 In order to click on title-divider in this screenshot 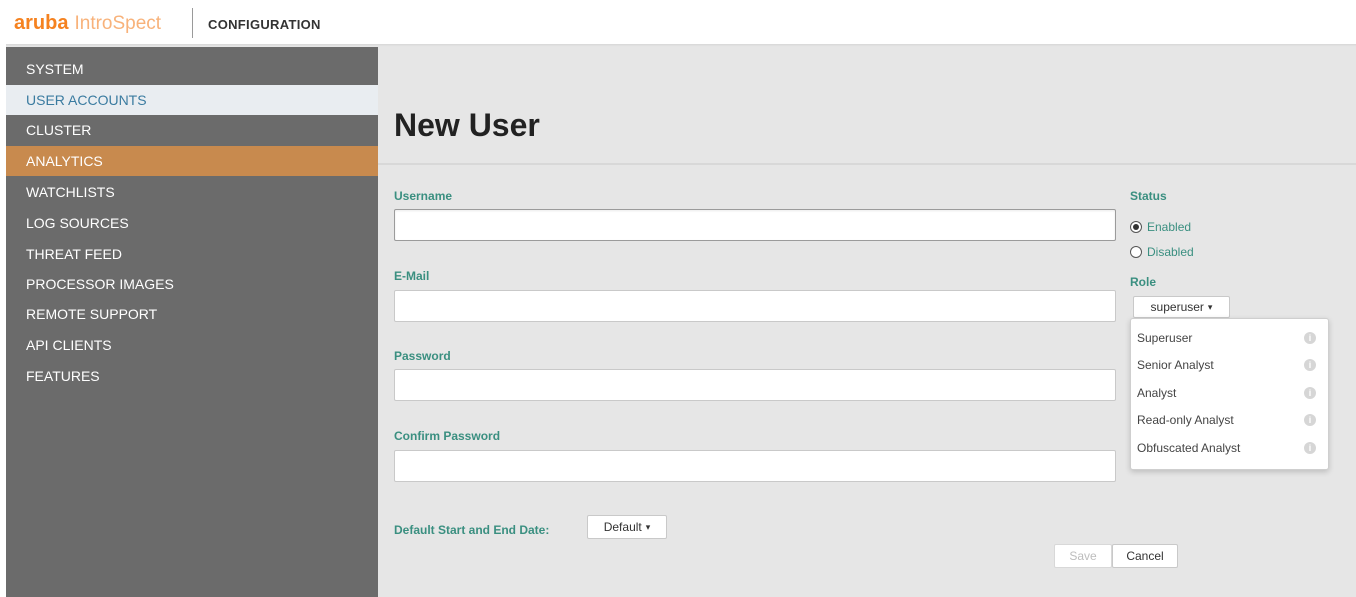, I will do `click(867, 164)`.